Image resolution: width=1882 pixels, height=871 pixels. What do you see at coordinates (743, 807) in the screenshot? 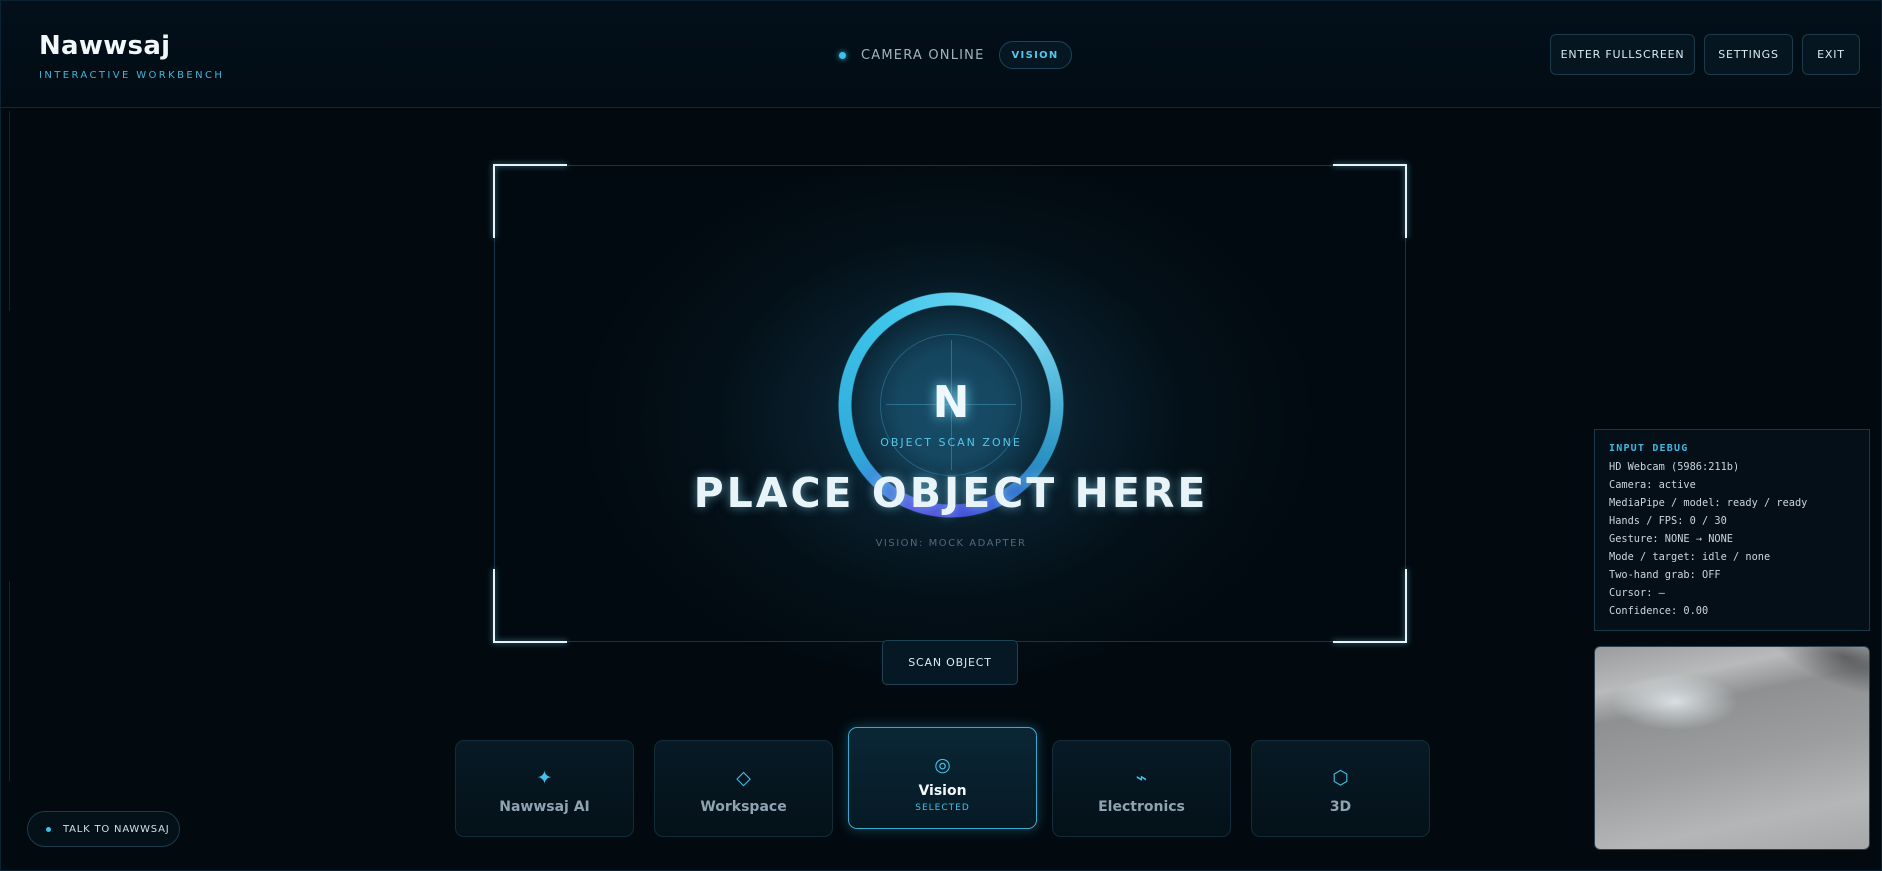
I see `module-tab-label: Workspace` at bounding box center [743, 807].